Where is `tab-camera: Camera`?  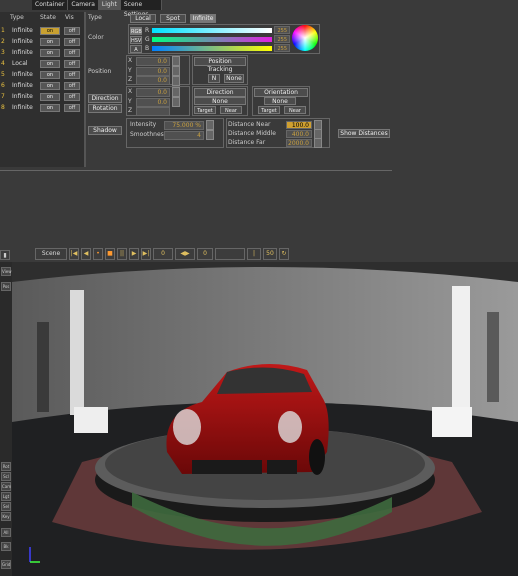
tab-camera: Camera is located at coordinates (83, 5).